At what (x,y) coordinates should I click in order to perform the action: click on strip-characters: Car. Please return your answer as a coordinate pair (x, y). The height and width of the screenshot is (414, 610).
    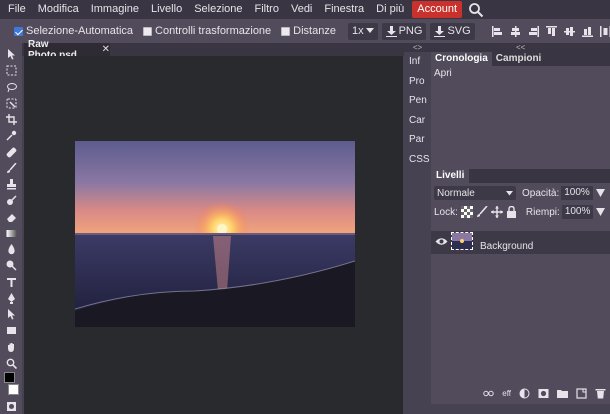
    Looking at the image, I should click on (417, 121).